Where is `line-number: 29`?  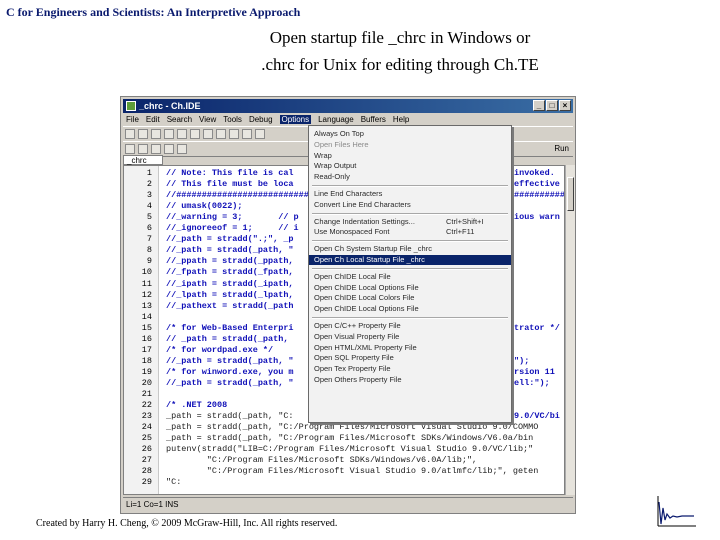 line-number: 29 is located at coordinates (146, 482).